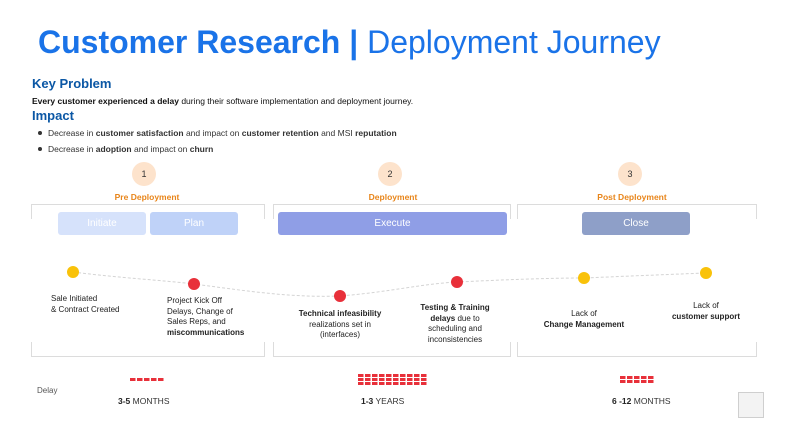 Image resolution: width=787 pixels, height=443 pixels. I want to click on label-line: inconsistencies, so click(455, 339).